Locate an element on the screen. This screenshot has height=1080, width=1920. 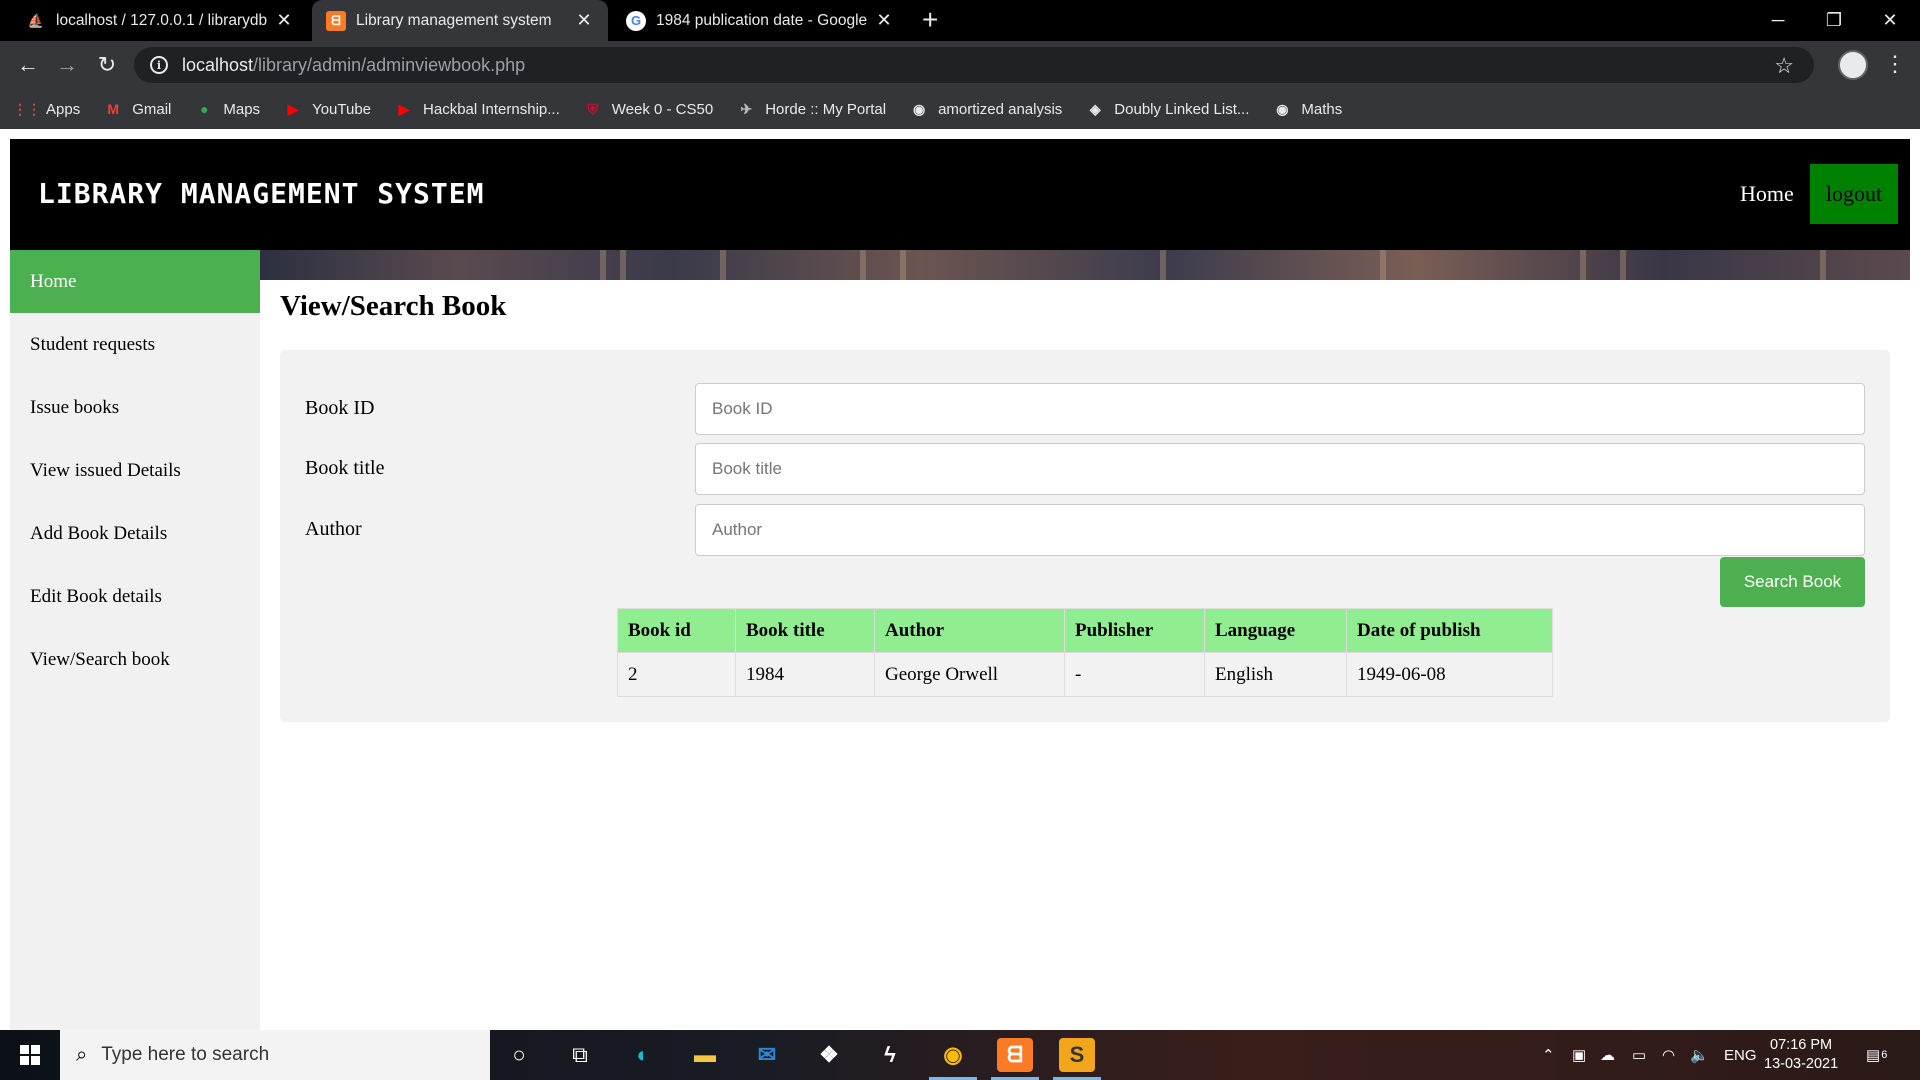
file-explorer-icon: ▬ is located at coordinates (705, 1055).